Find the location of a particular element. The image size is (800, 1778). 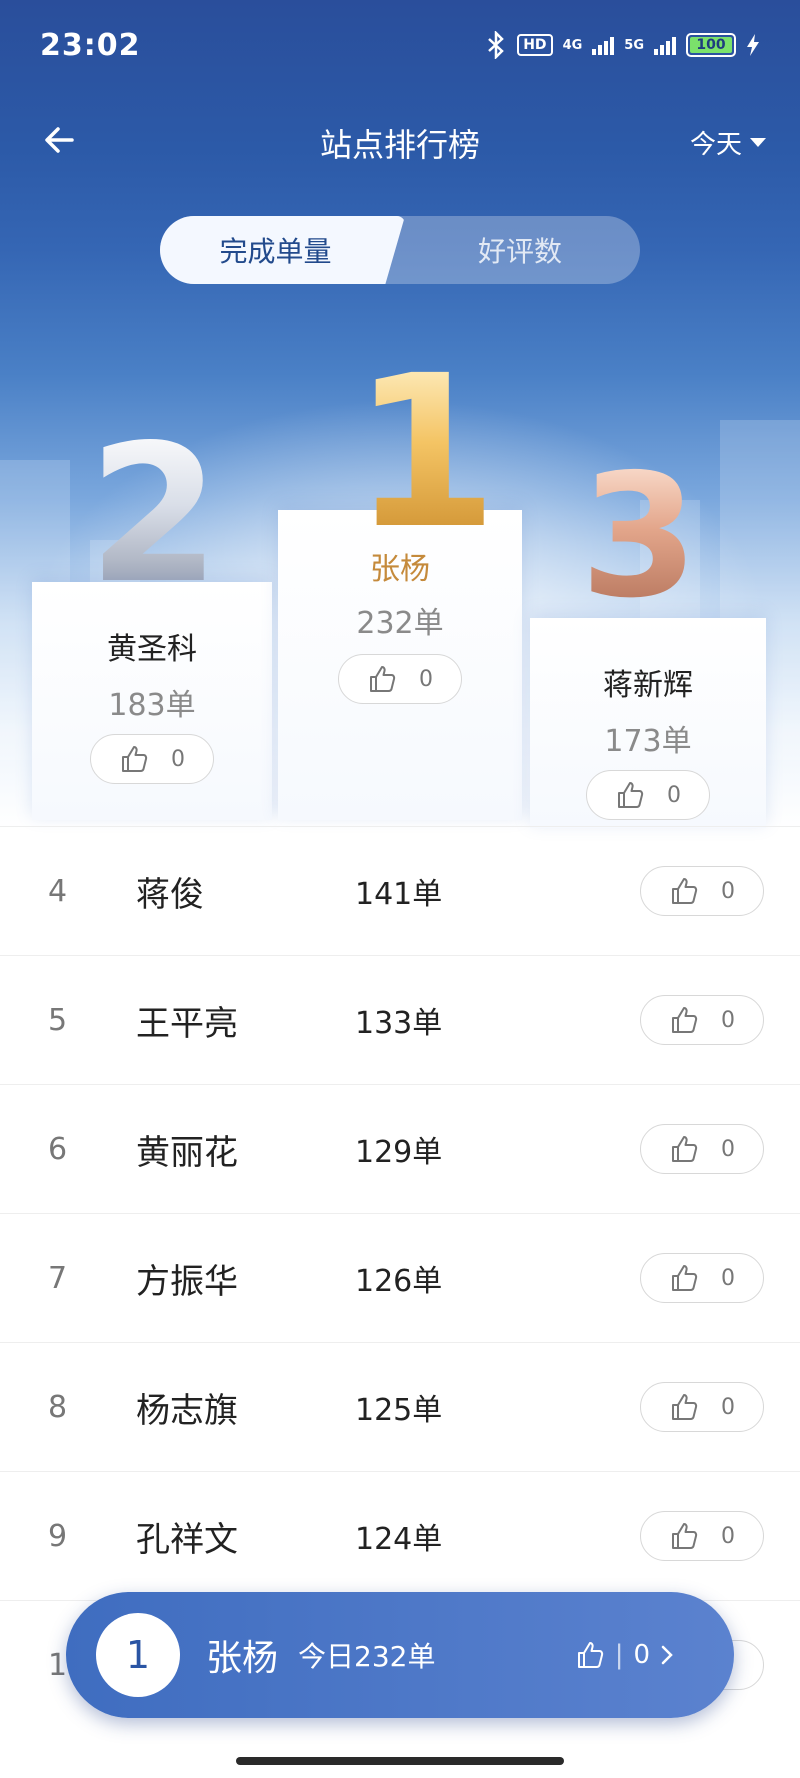

list-item-count: 125单 is located at coordinates (399, 1410).